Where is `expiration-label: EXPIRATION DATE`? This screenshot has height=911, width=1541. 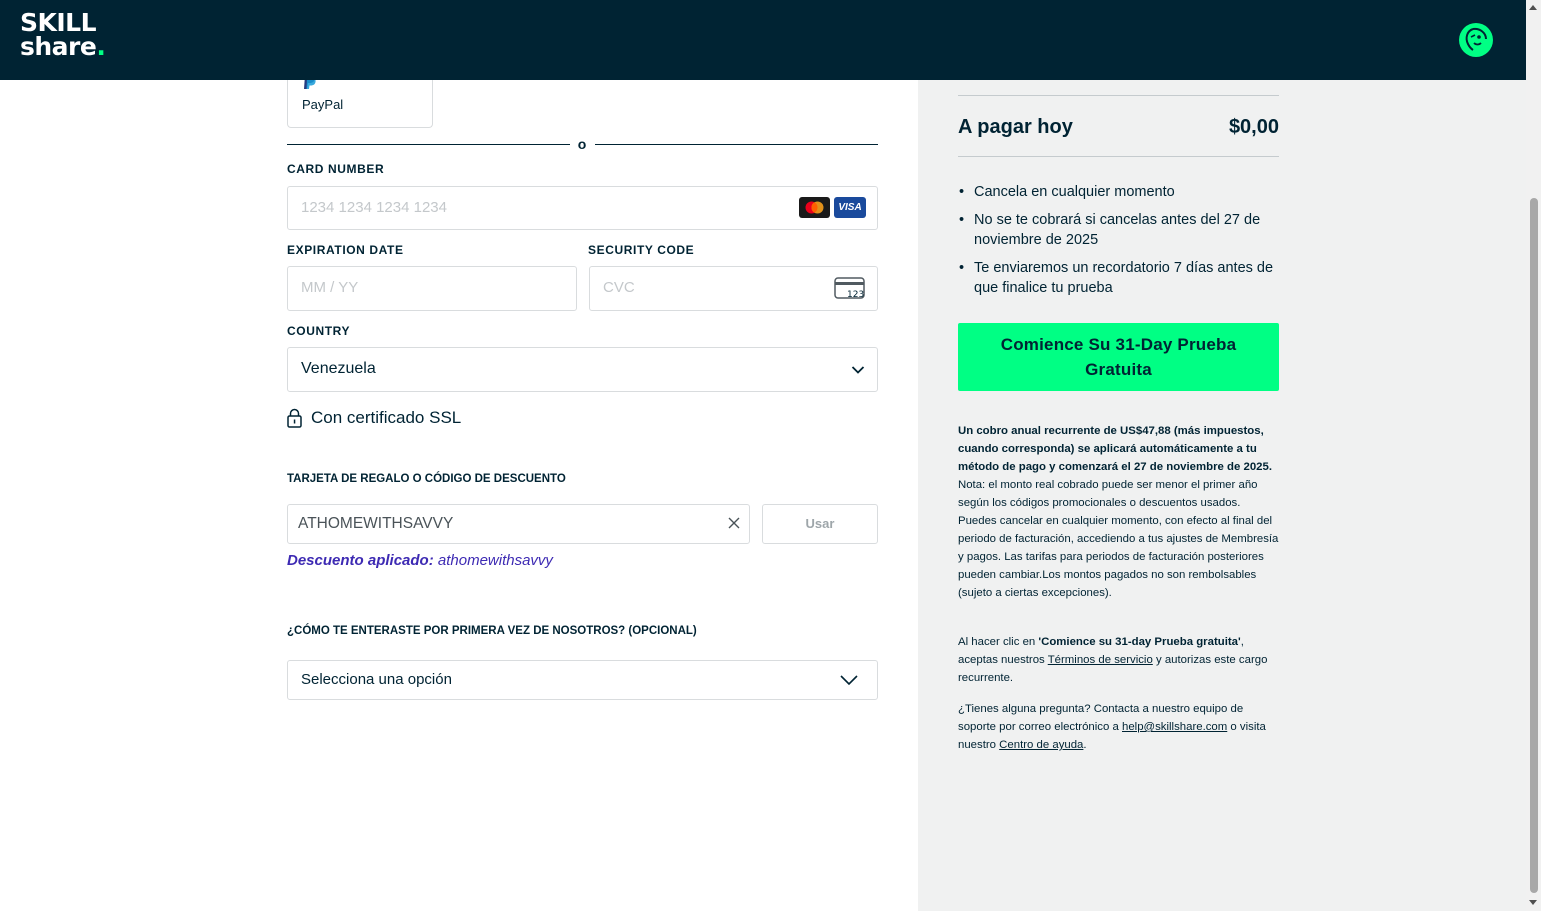 expiration-label: EXPIRATION DATE is located at coordinates (345, 250).